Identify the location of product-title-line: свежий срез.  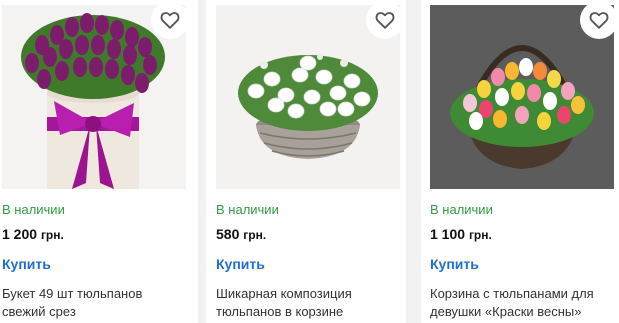
(97, 312).